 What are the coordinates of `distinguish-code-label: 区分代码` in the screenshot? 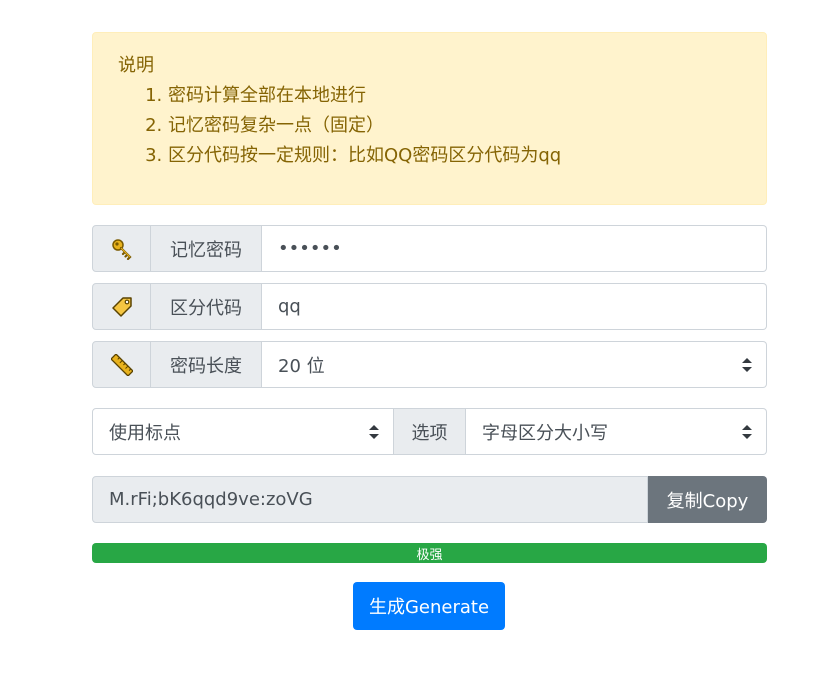 It's located at (206, 306).